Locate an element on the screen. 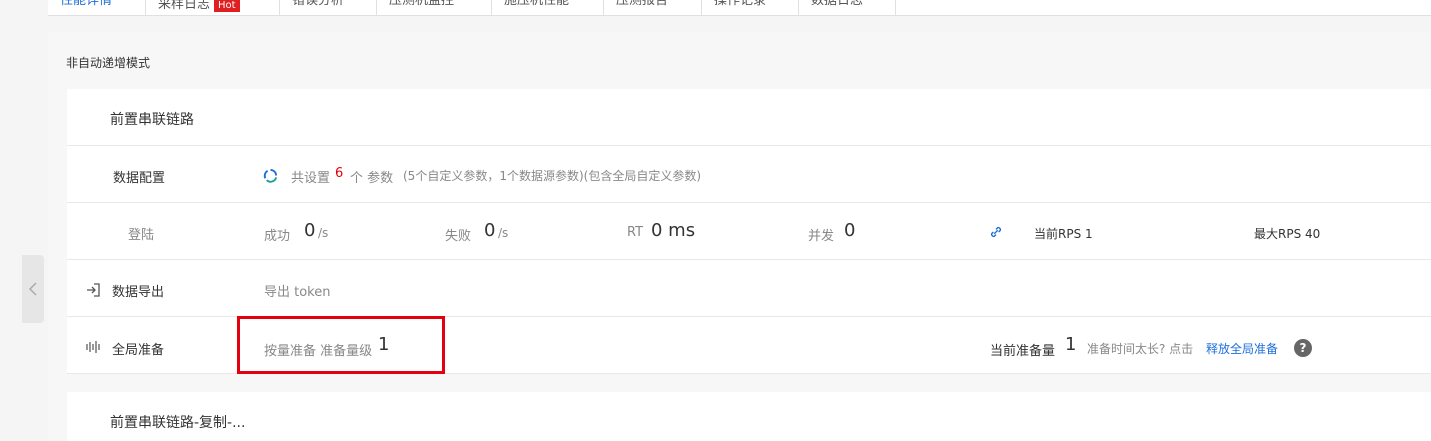 This screenshot has width=1431, height=441. link-icon is located at coordinates (996, 232).